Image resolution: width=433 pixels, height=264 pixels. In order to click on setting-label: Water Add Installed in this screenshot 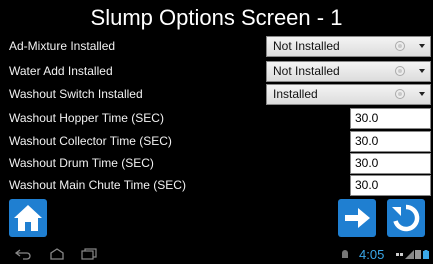, I will do `click(61, 71)`.